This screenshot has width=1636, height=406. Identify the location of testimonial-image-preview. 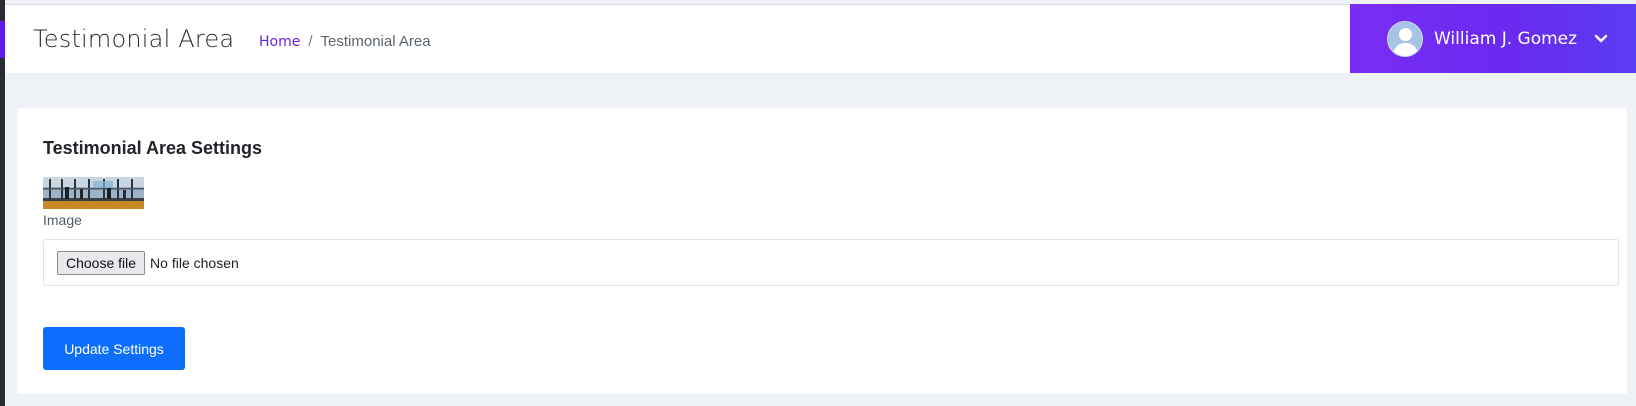
(93, 193).